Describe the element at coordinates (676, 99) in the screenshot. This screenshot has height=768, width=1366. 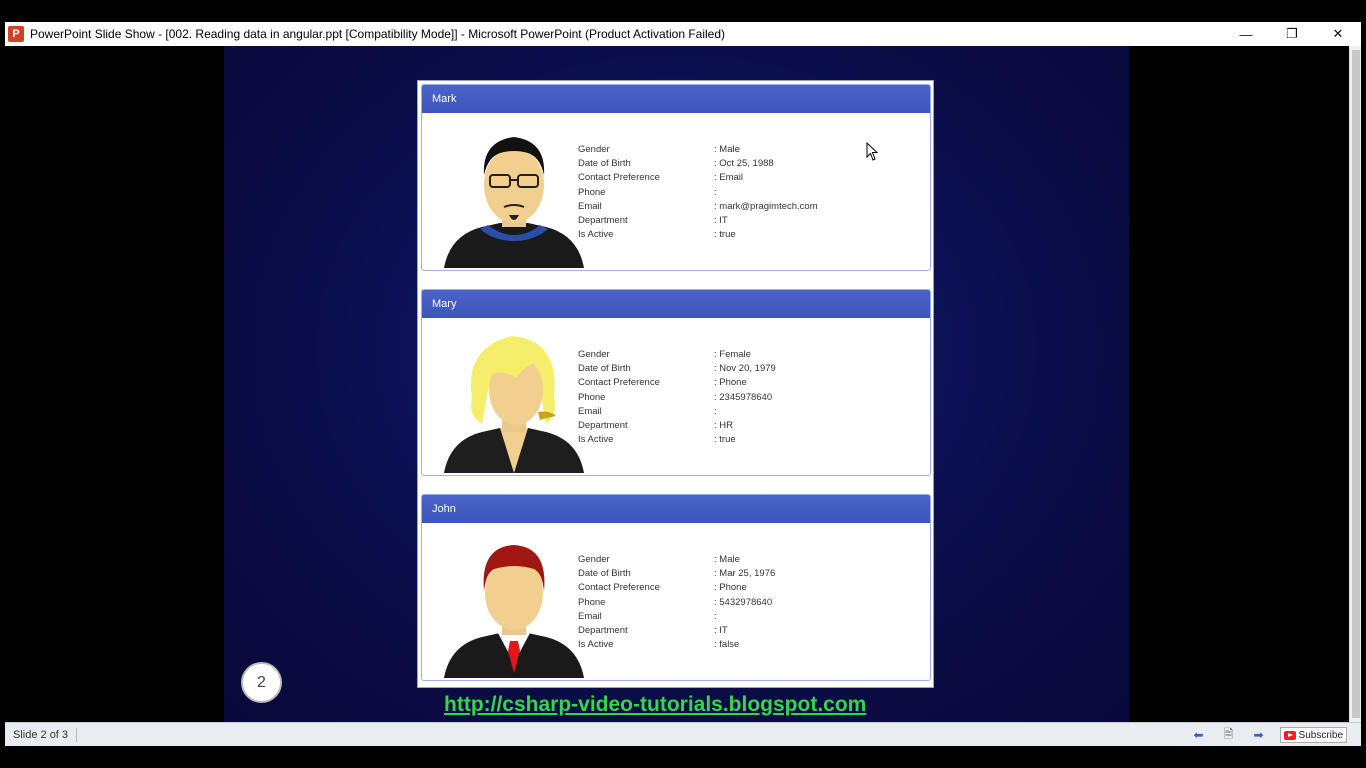
I see `employee-name: Mark` at that location.